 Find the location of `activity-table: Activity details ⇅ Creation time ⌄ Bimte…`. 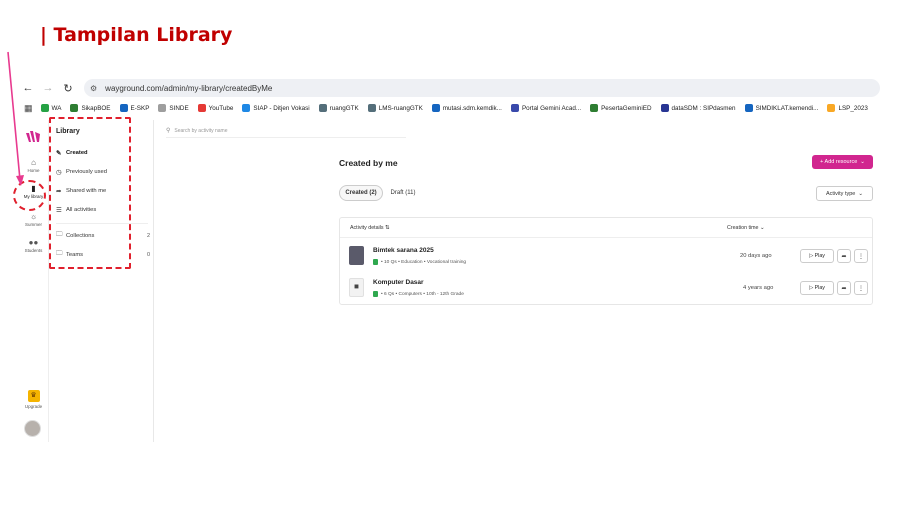

activity-table: Activity details ⇅ Creation time ⌄ Bimte… is located at coordinates (606, 261).